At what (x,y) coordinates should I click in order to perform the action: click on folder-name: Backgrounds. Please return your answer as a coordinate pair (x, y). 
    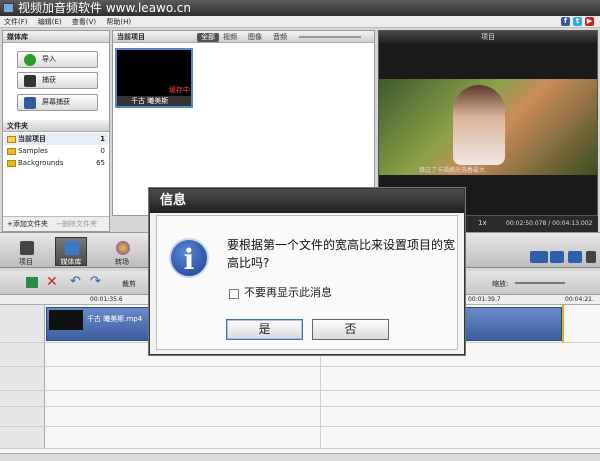
    Looking at the image, I should click on (41, 163).